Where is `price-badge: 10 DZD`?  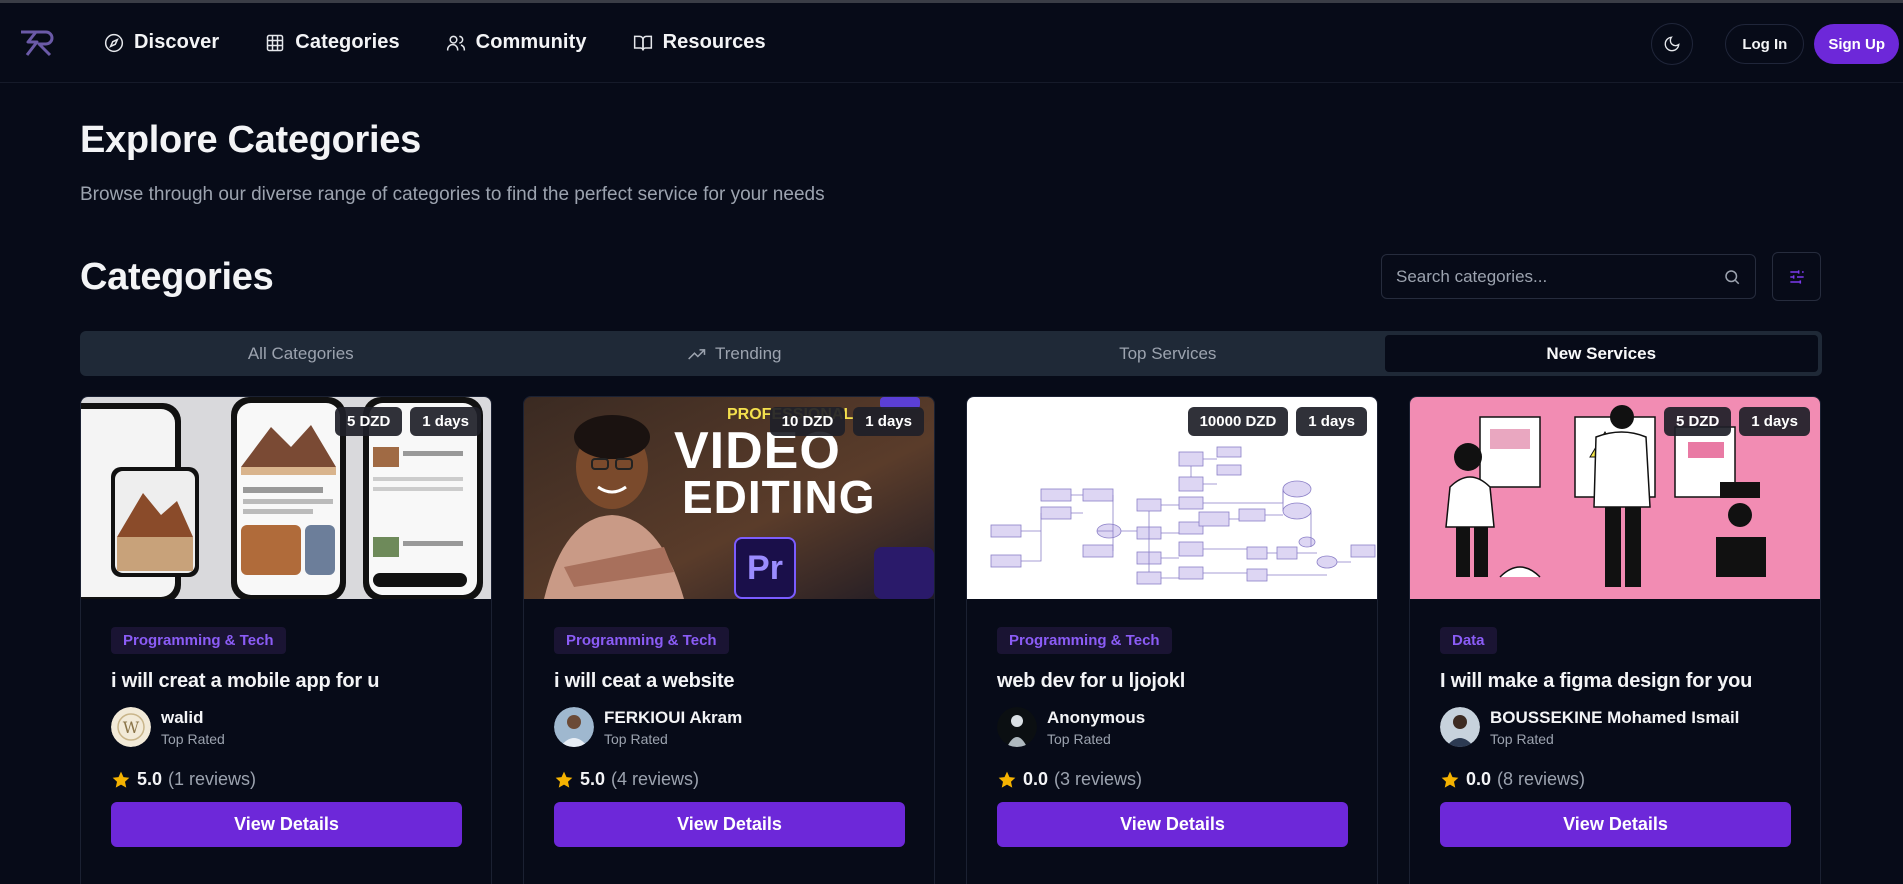
price-badge: 10 DZD is located at coordinates (807, 421).